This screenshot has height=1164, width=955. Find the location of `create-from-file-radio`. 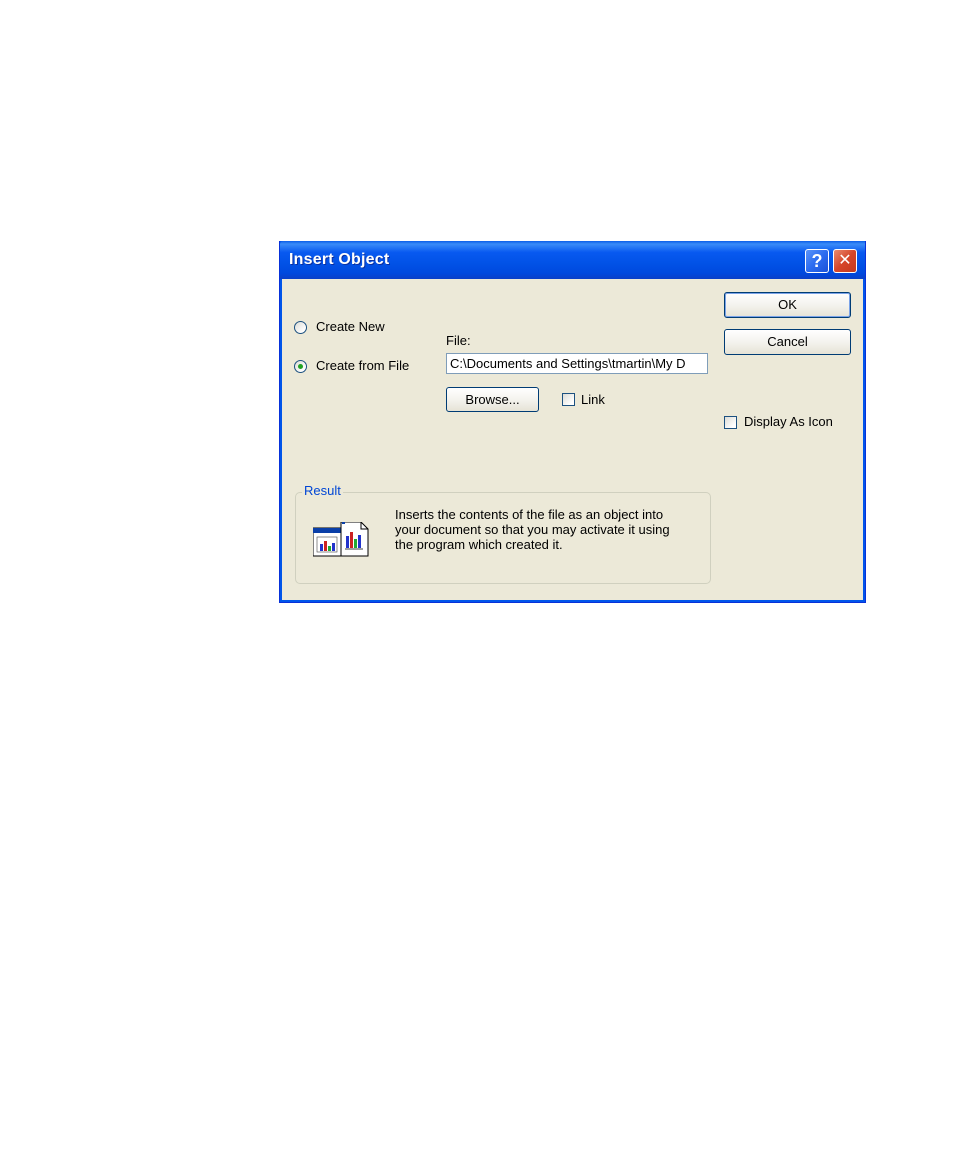

create-from-file-radio is located at coordinates (300, 366).